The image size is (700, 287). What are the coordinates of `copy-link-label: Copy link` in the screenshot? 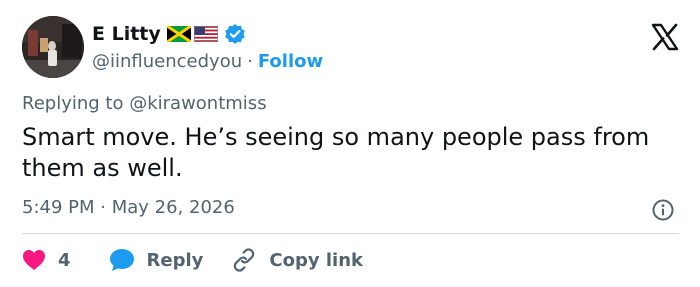 It's located at (316, 260).